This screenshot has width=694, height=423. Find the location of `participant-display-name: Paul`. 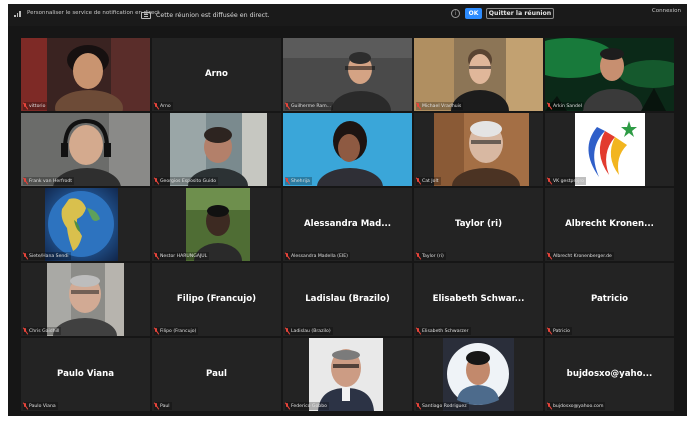

participant-display-name: Paul is located at coordinates (216, 374).